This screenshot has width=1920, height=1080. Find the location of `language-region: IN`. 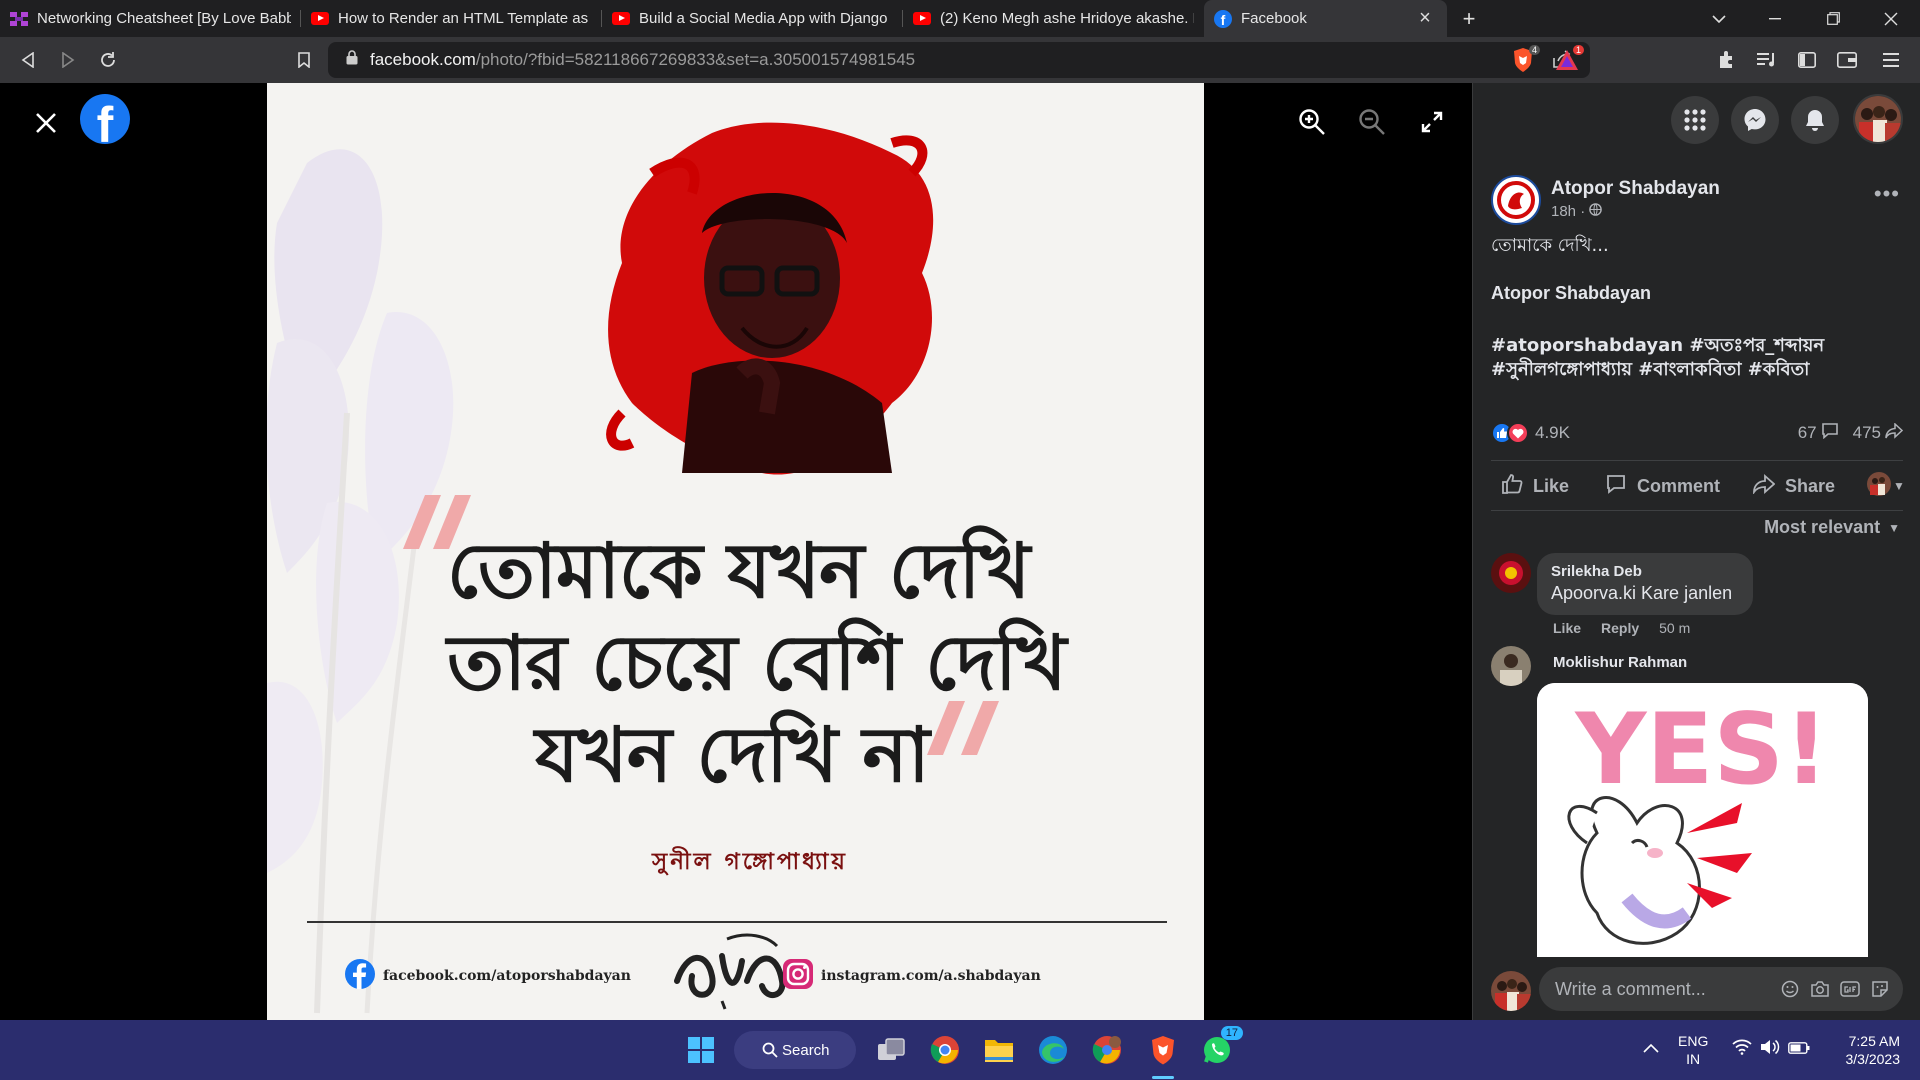

language-region: IN is located at coordinates (1693, 1059).